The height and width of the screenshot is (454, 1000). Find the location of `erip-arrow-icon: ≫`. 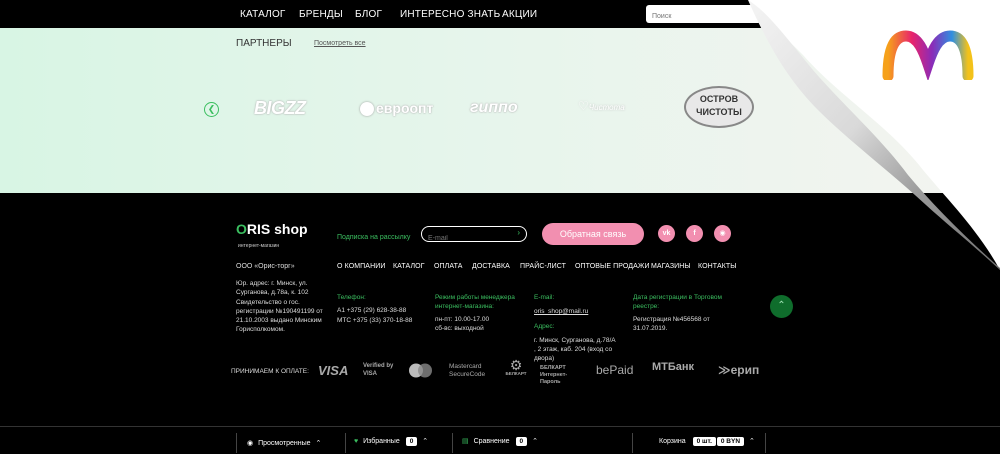

erip-arrow-icon: ≫ is located at coordinates (724, 370).